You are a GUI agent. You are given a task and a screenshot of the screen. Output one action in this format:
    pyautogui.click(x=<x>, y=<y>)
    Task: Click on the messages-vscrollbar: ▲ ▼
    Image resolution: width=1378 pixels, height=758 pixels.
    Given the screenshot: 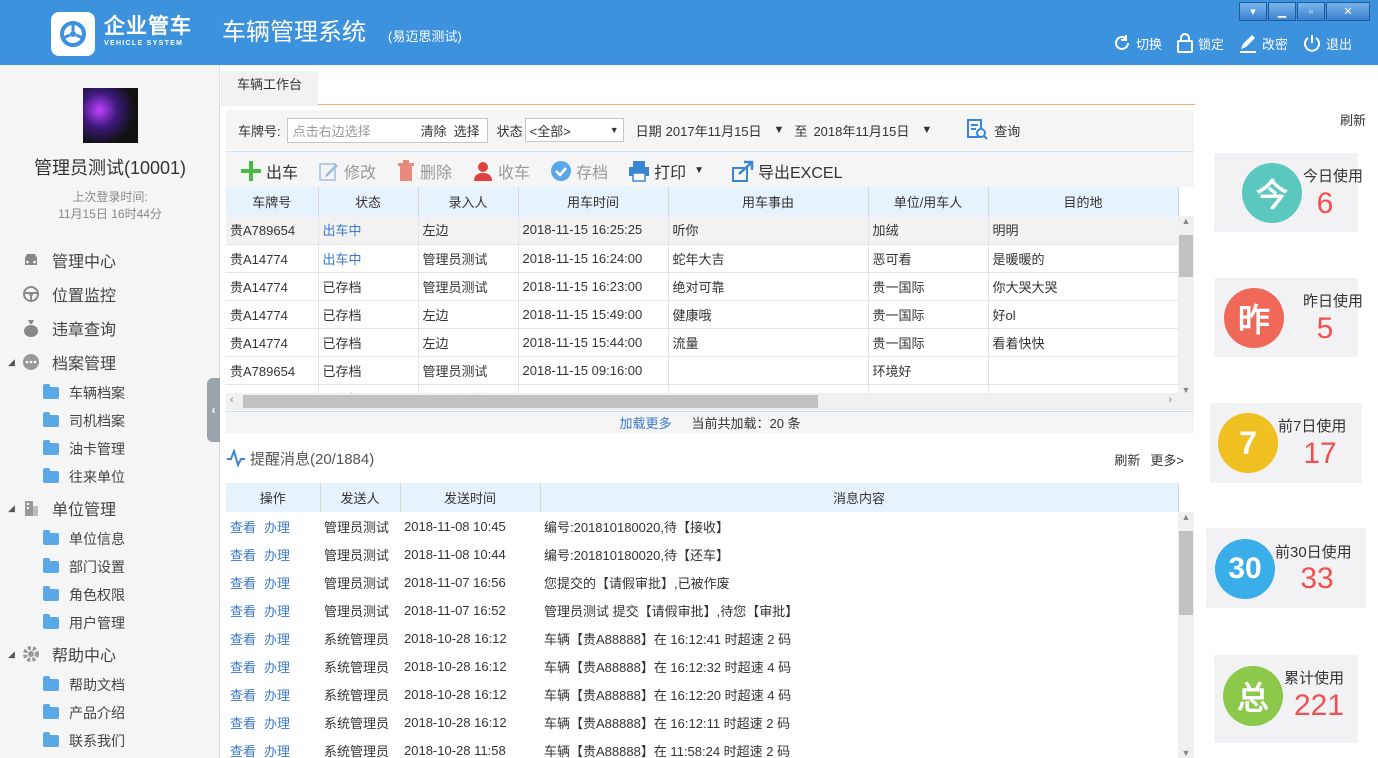 What is the action you would take?
    pyautogui.click(x=1186, y=635)
    